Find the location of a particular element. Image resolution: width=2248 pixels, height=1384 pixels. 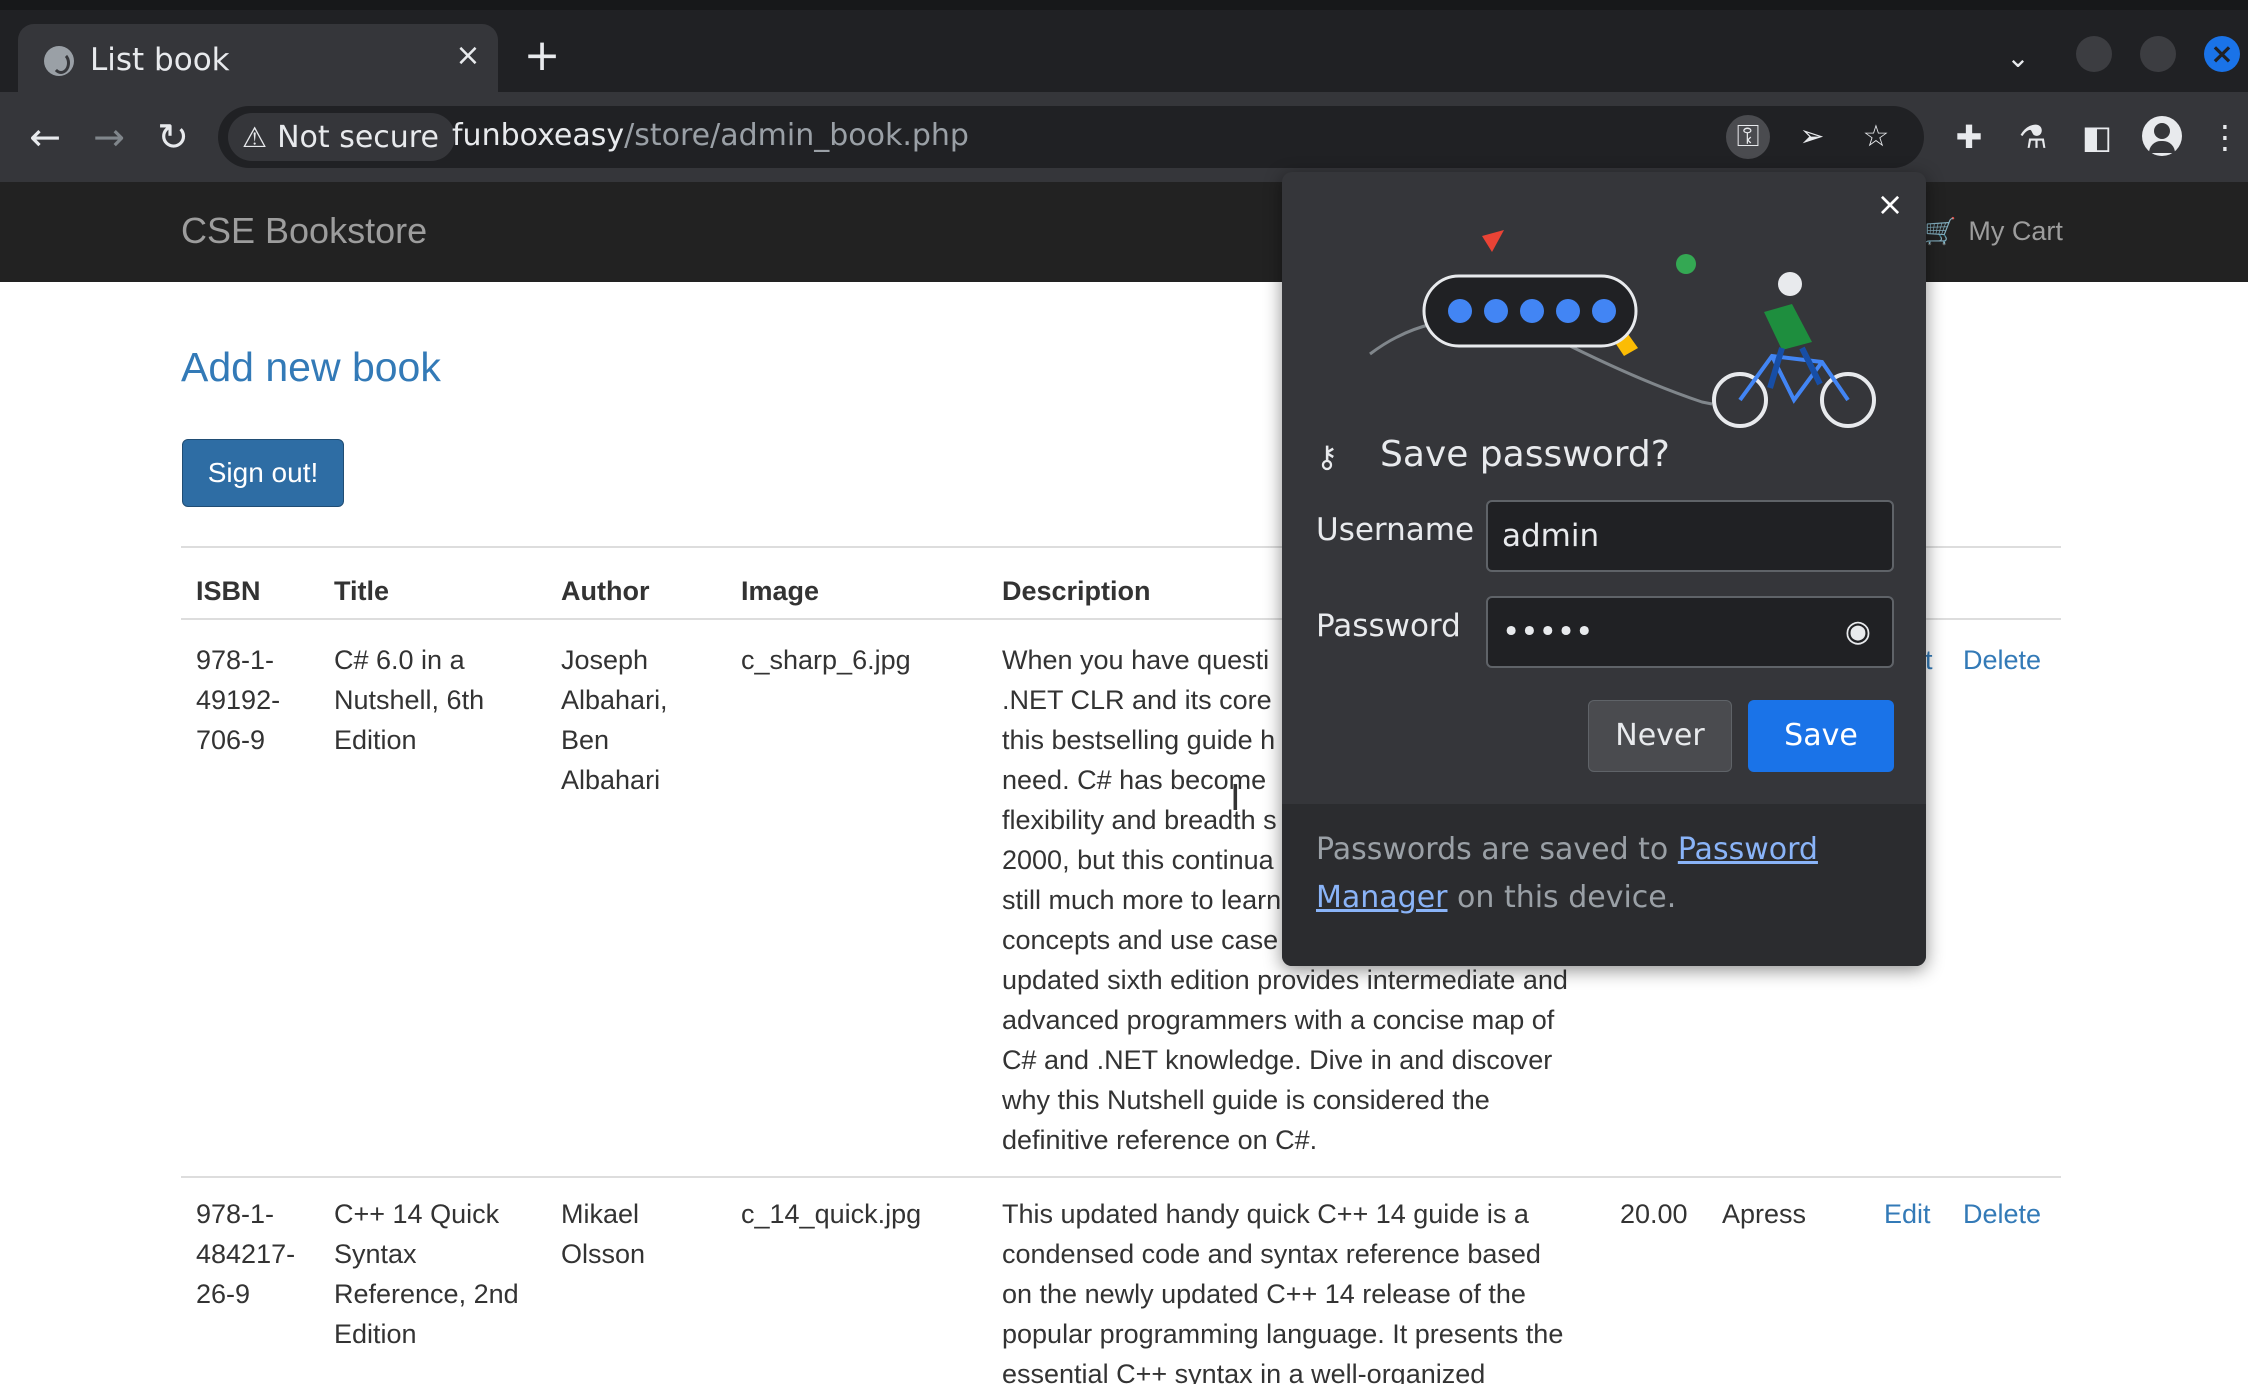

flask-icon: ⚗ is located at coordinates (2033, 137).